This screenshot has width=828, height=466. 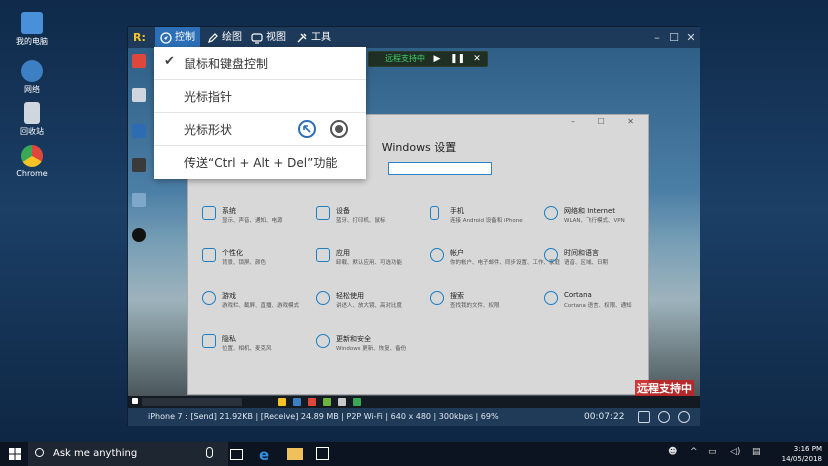 I want to click on tab-view: 视图, so click(x=267, y=37).